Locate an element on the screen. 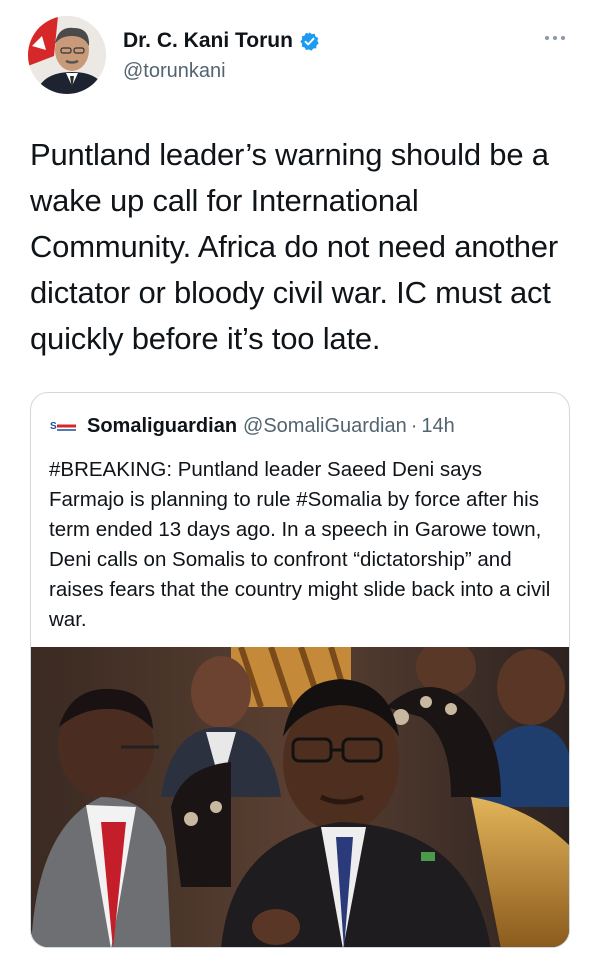 The width and height of the screenshot is (597, 960). author-name-row: Dr. C. Kani Torun is located at coordinates (221, 41).